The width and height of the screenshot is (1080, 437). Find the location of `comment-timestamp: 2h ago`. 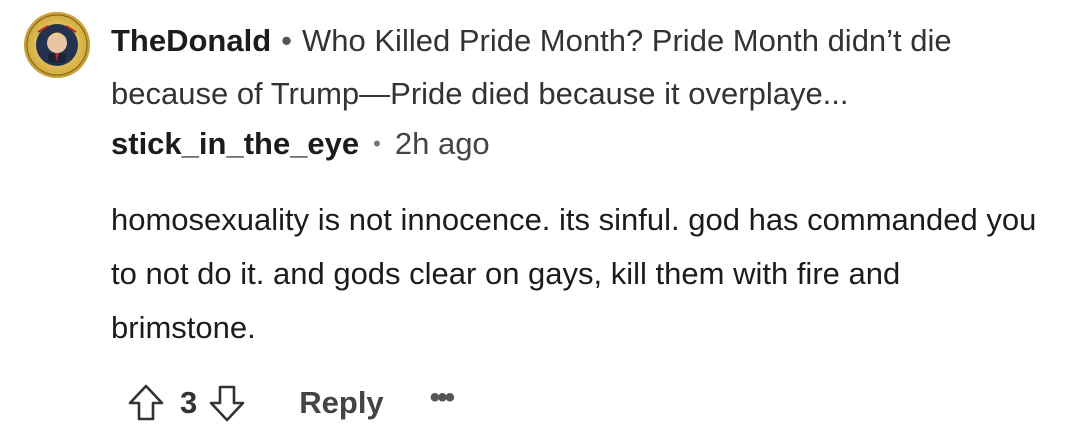

comment-timestamp: 2h ago is located at coordinates (442, 143).